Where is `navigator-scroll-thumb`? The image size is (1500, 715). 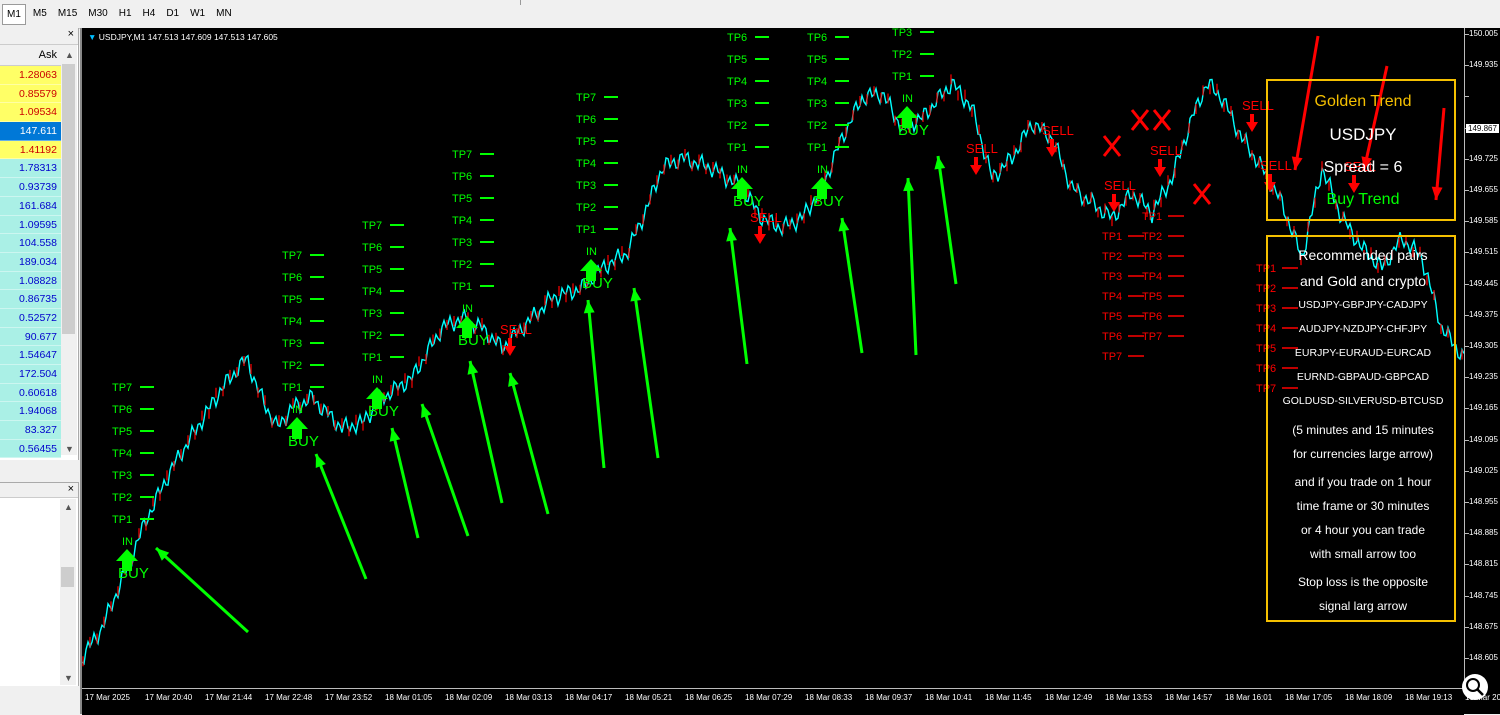
navigator-scroll-thumb is located at coordinates (67, 577).